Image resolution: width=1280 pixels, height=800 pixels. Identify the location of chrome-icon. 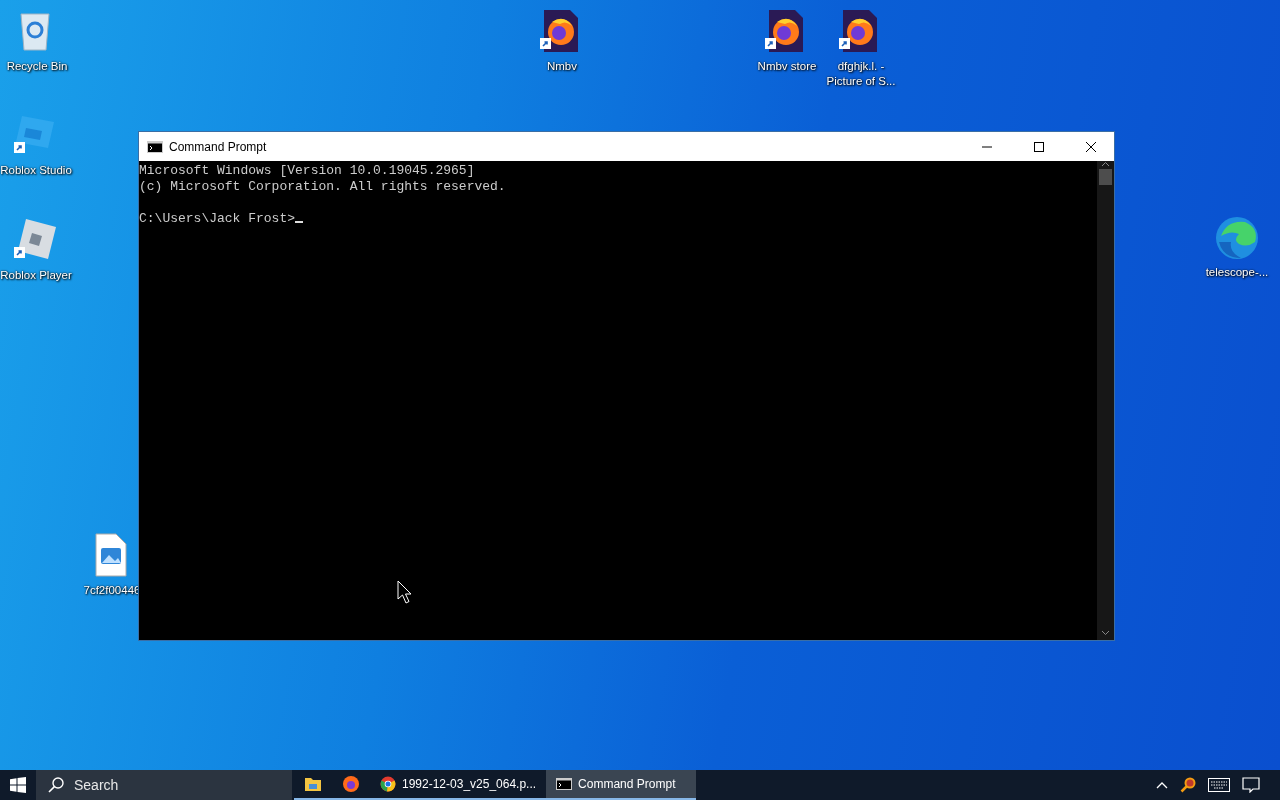
(388, 784).